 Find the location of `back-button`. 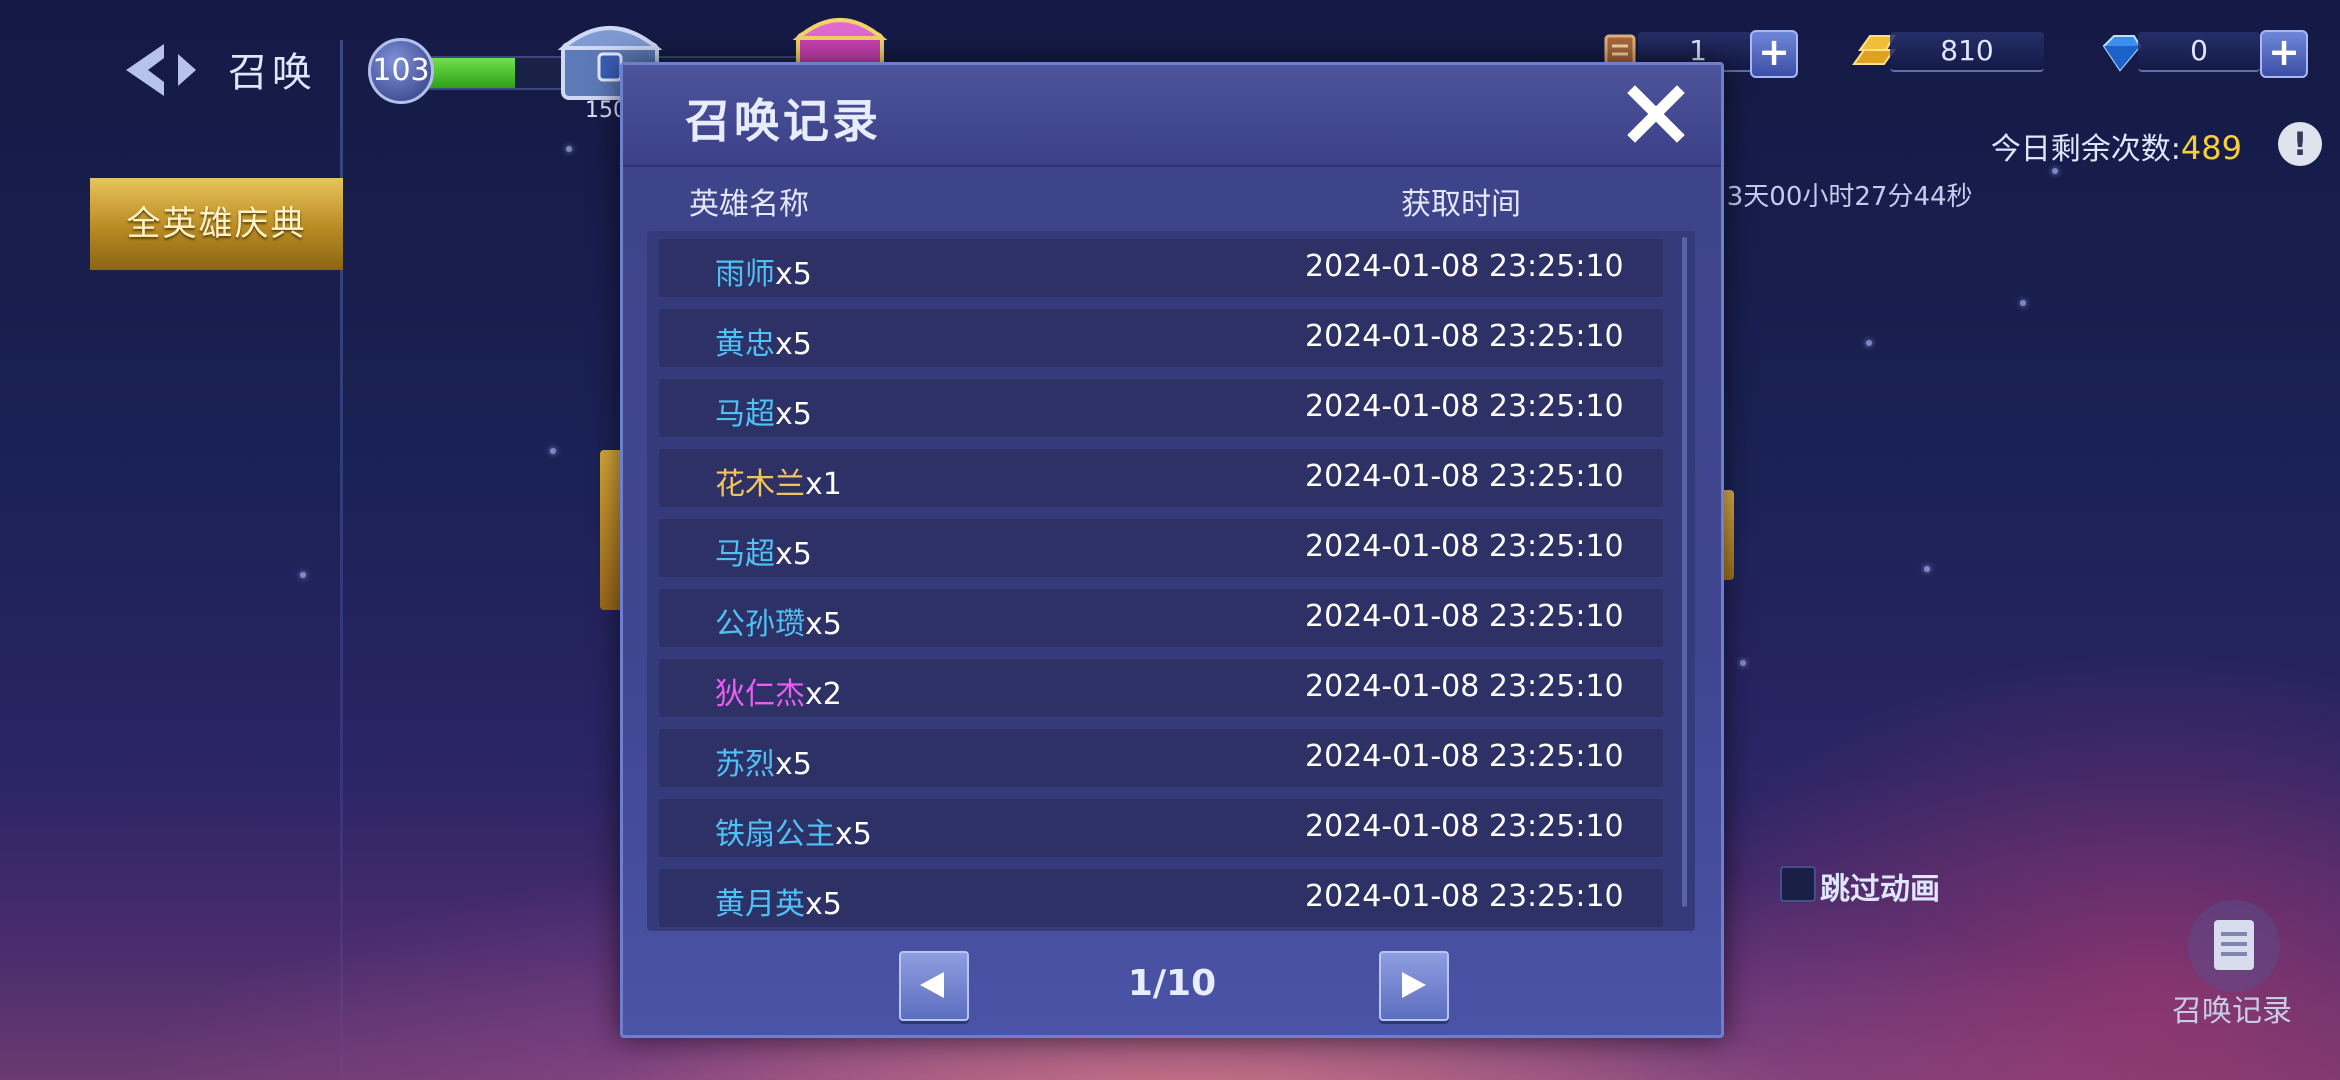

back-button is located at coordinates (160, 70).